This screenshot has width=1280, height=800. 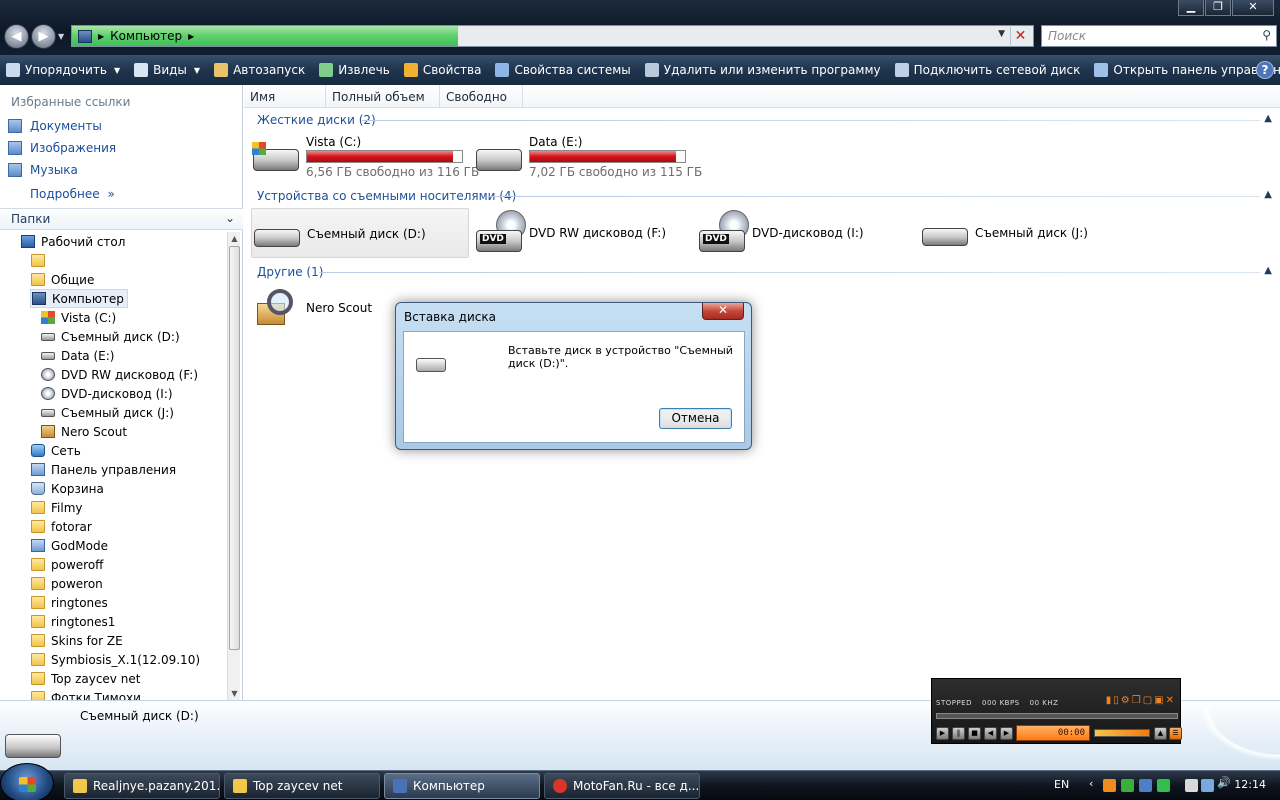 What do you see at coordinates (86, 678) in the screenshot?
I see `tree-item: Top zaycev net` at bounding box center [86, 678].